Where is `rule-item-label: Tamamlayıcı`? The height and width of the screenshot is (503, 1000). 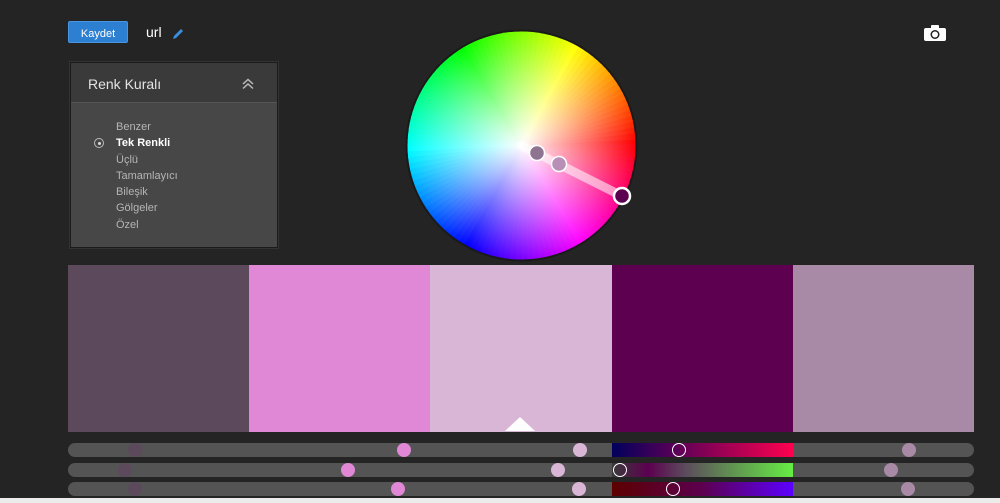
rule-item-label: Tamamlayıcı is located at coordinates (147, 175).